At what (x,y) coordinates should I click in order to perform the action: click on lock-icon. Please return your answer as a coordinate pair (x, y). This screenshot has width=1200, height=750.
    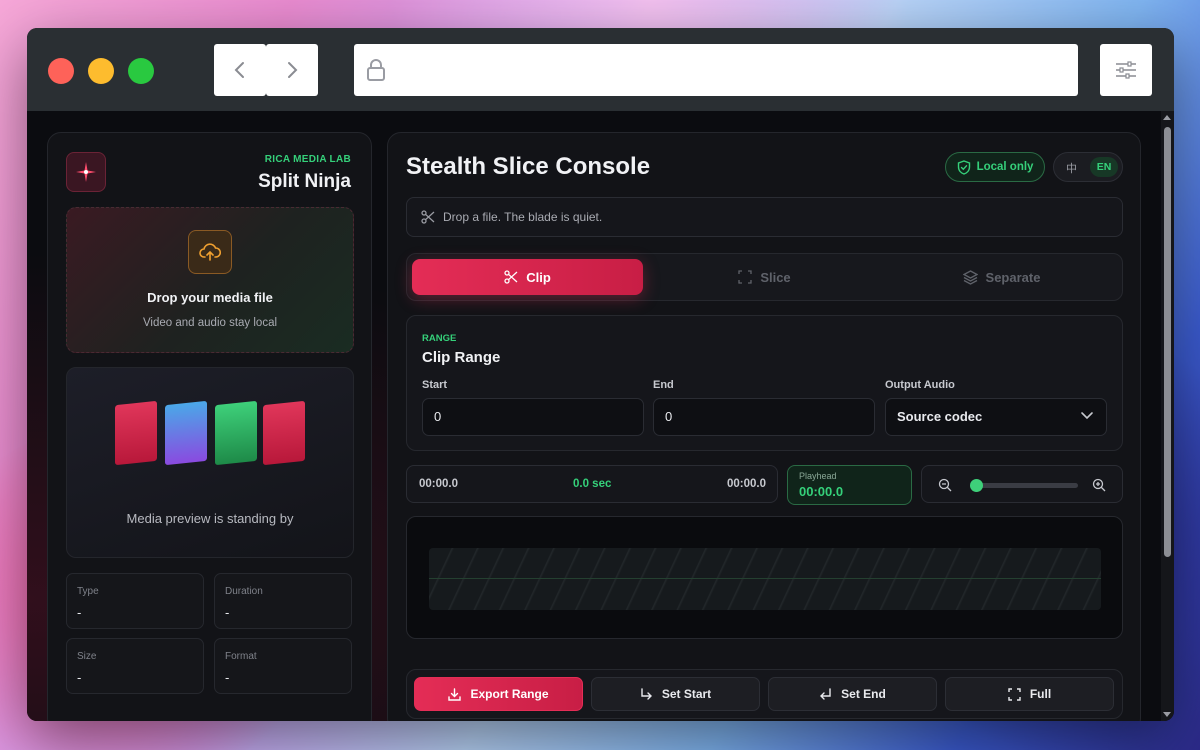
    Looking at the image, I should click on (376, 70).